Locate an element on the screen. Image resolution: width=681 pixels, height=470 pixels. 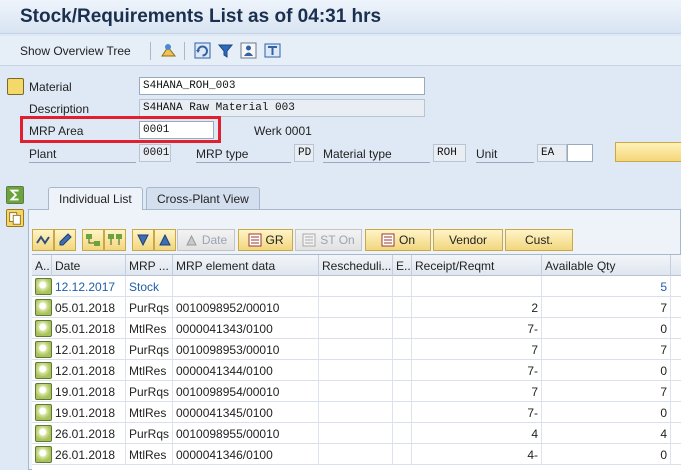
show-overview-tree-button: Show Overview Tree is located at coordinates (75, 51).